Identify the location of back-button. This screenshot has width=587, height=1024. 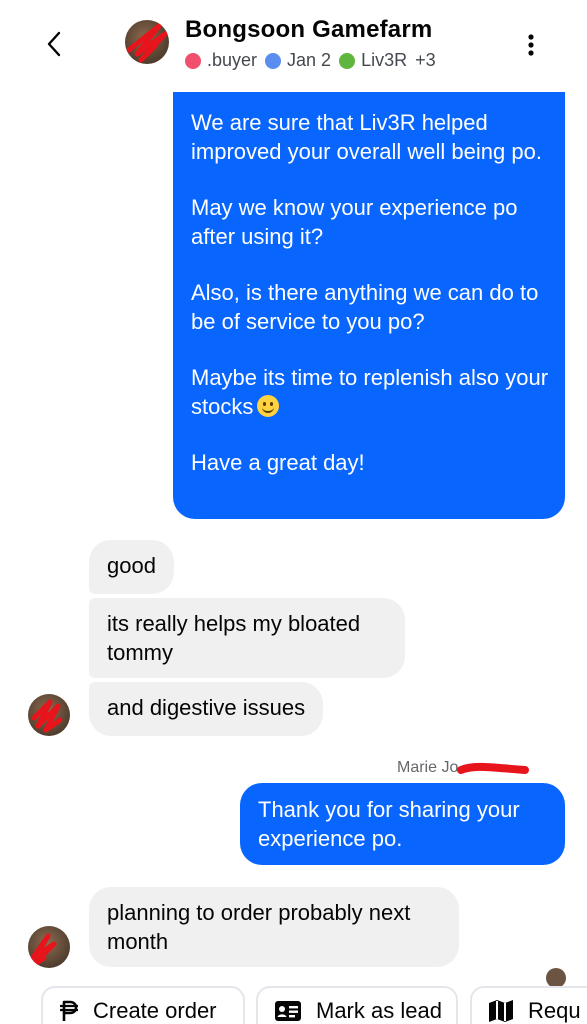
(54, 44).